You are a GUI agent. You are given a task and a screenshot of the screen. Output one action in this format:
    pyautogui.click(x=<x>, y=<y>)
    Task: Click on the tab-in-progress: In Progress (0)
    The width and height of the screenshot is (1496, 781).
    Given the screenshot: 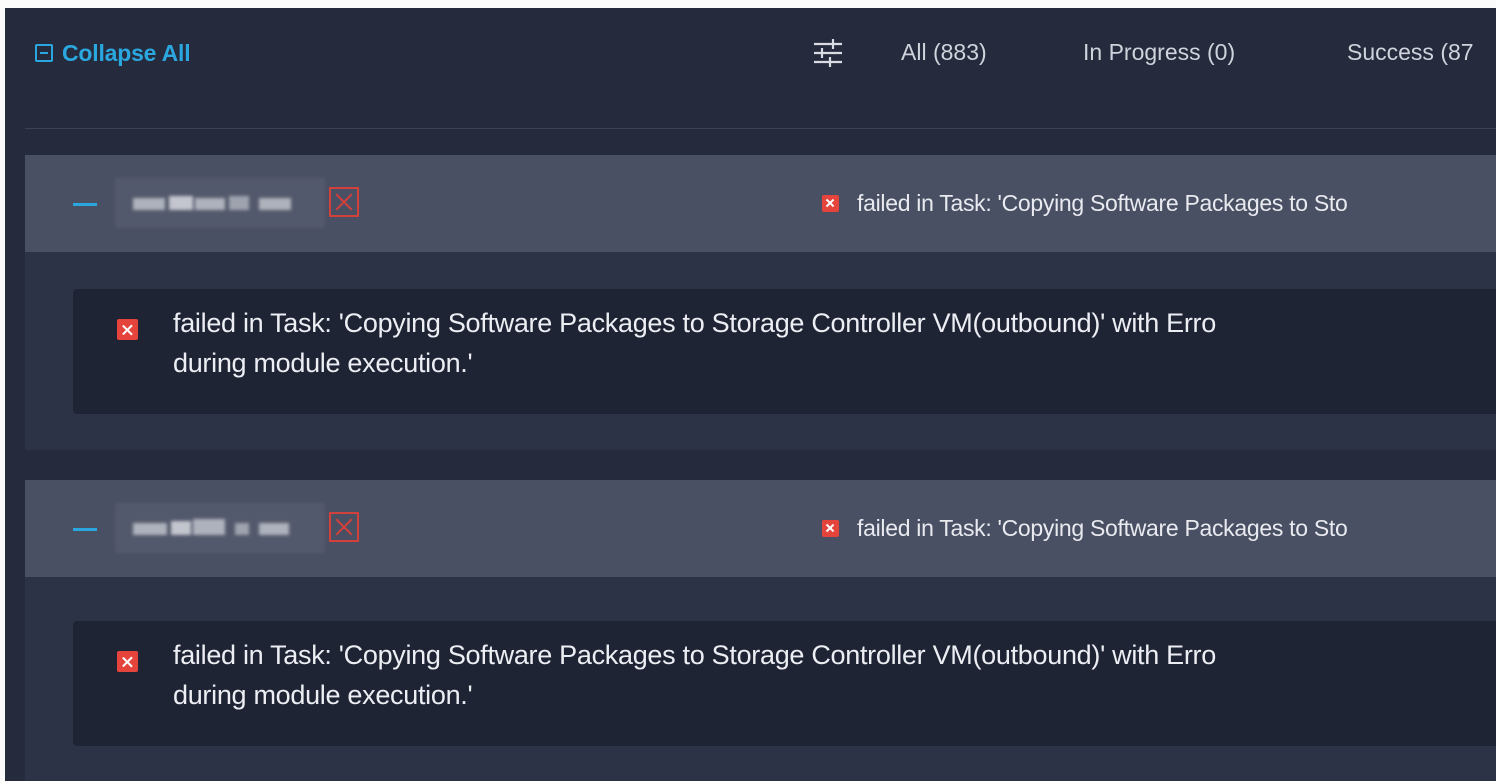 What is the action you would take?
    pyautogui.click(x=1159, y=52)
    